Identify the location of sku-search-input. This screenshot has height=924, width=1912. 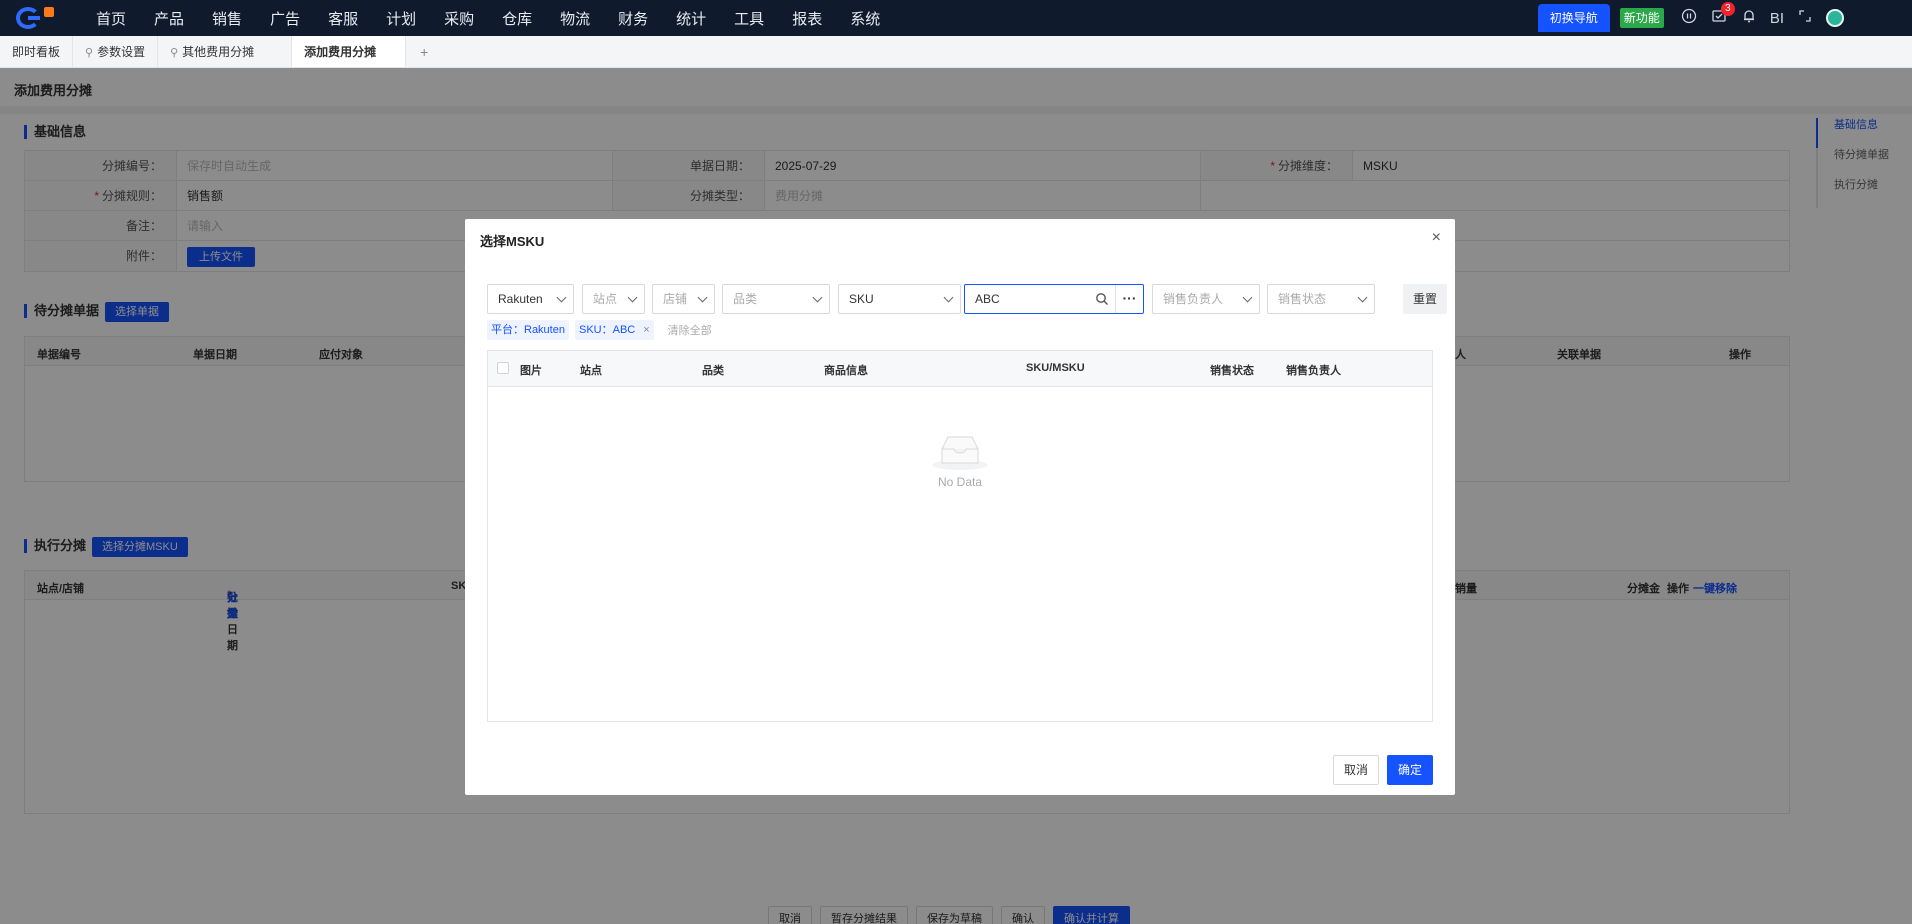
(1025, 299).